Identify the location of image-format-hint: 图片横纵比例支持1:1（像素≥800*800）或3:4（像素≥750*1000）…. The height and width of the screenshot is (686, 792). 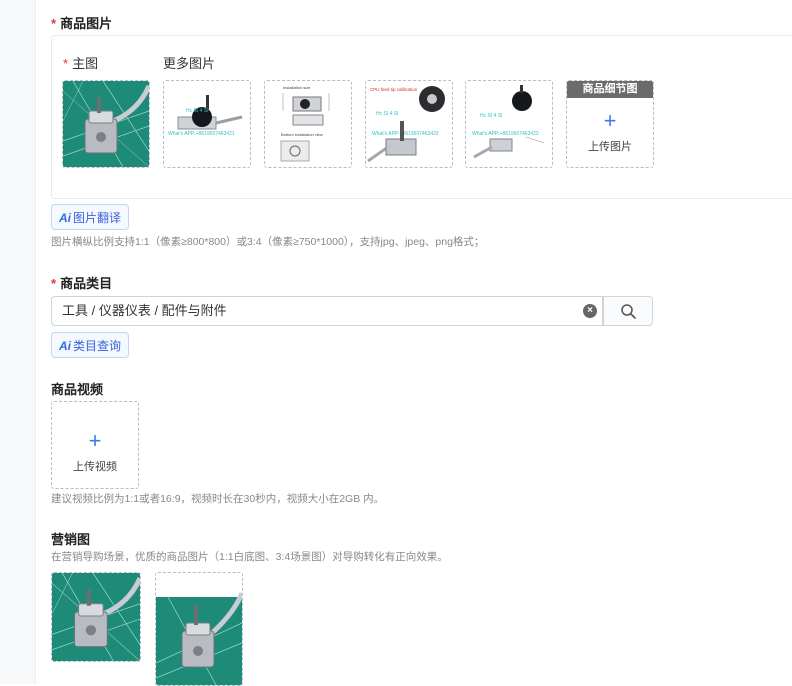
(268, 242).